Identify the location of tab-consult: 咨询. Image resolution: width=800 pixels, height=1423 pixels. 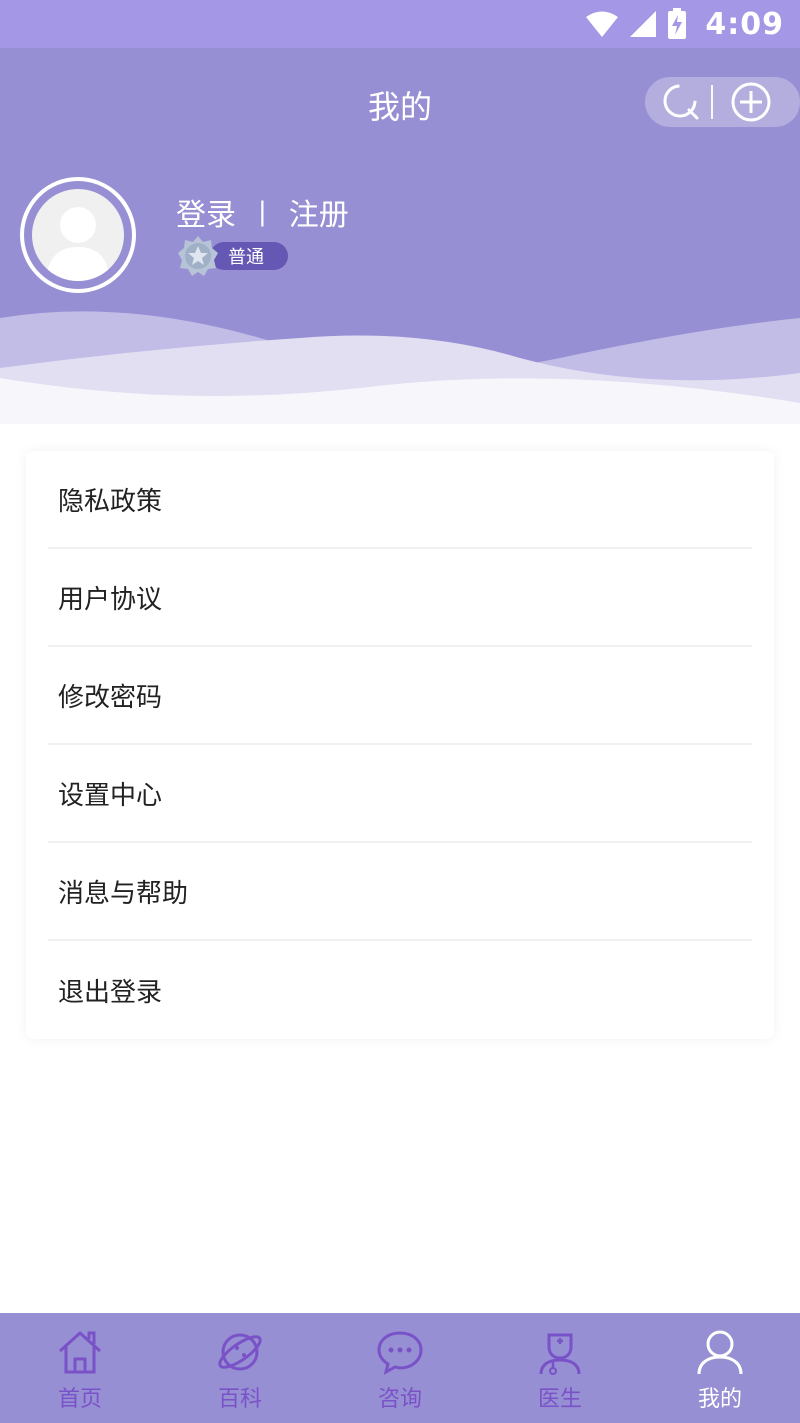
(400, 1368).